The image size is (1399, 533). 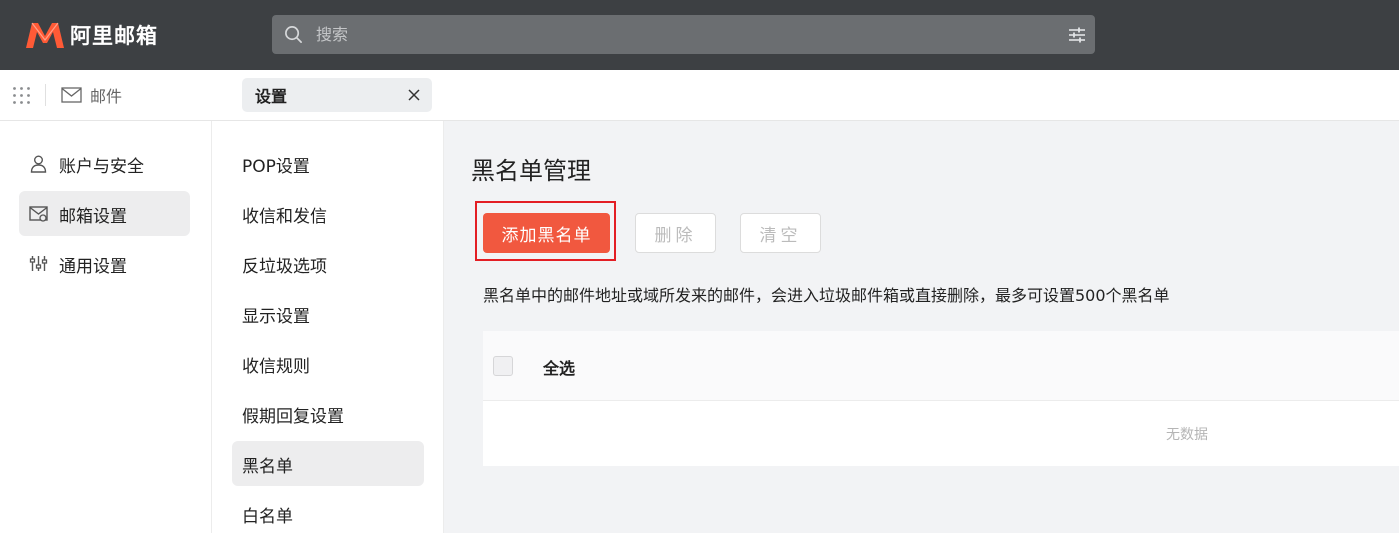 I want to click on mailbox-settings-icon, so click(x=38, y=214).